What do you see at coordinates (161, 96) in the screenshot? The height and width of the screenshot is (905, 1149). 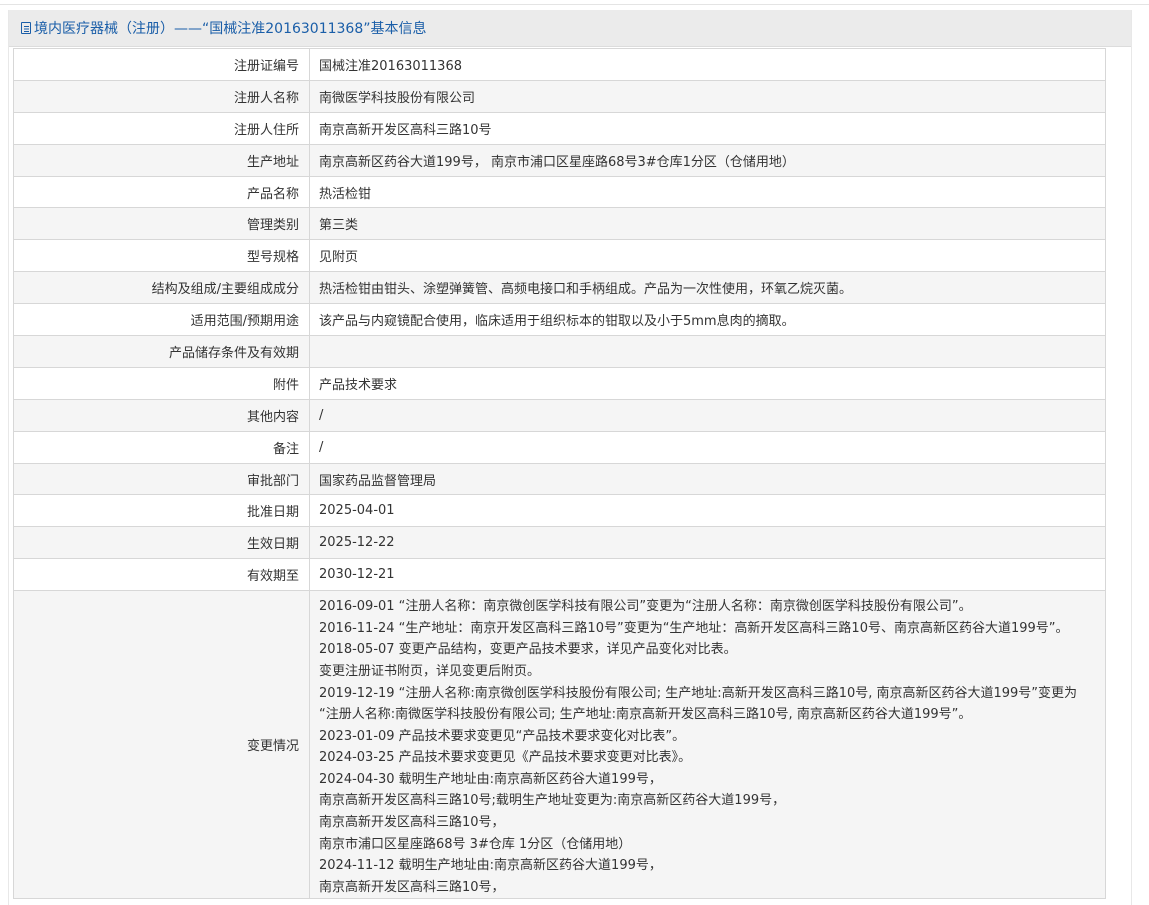 I see `row-label: 注册人名称` at bounding box center [161, 96].